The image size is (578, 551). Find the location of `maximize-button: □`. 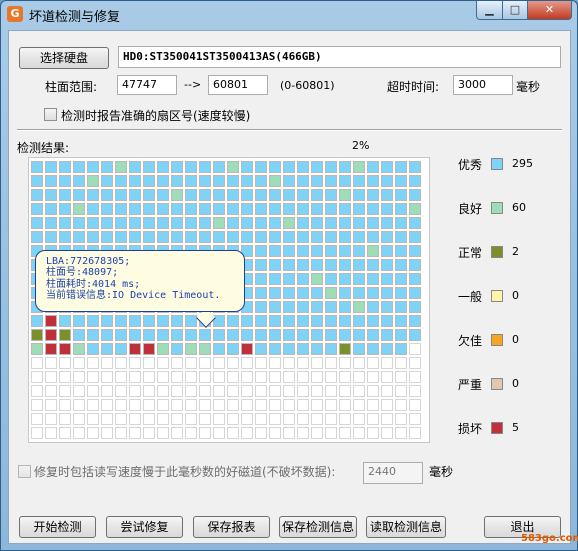

maximize-button: □ is located at coordinates (515, 10).